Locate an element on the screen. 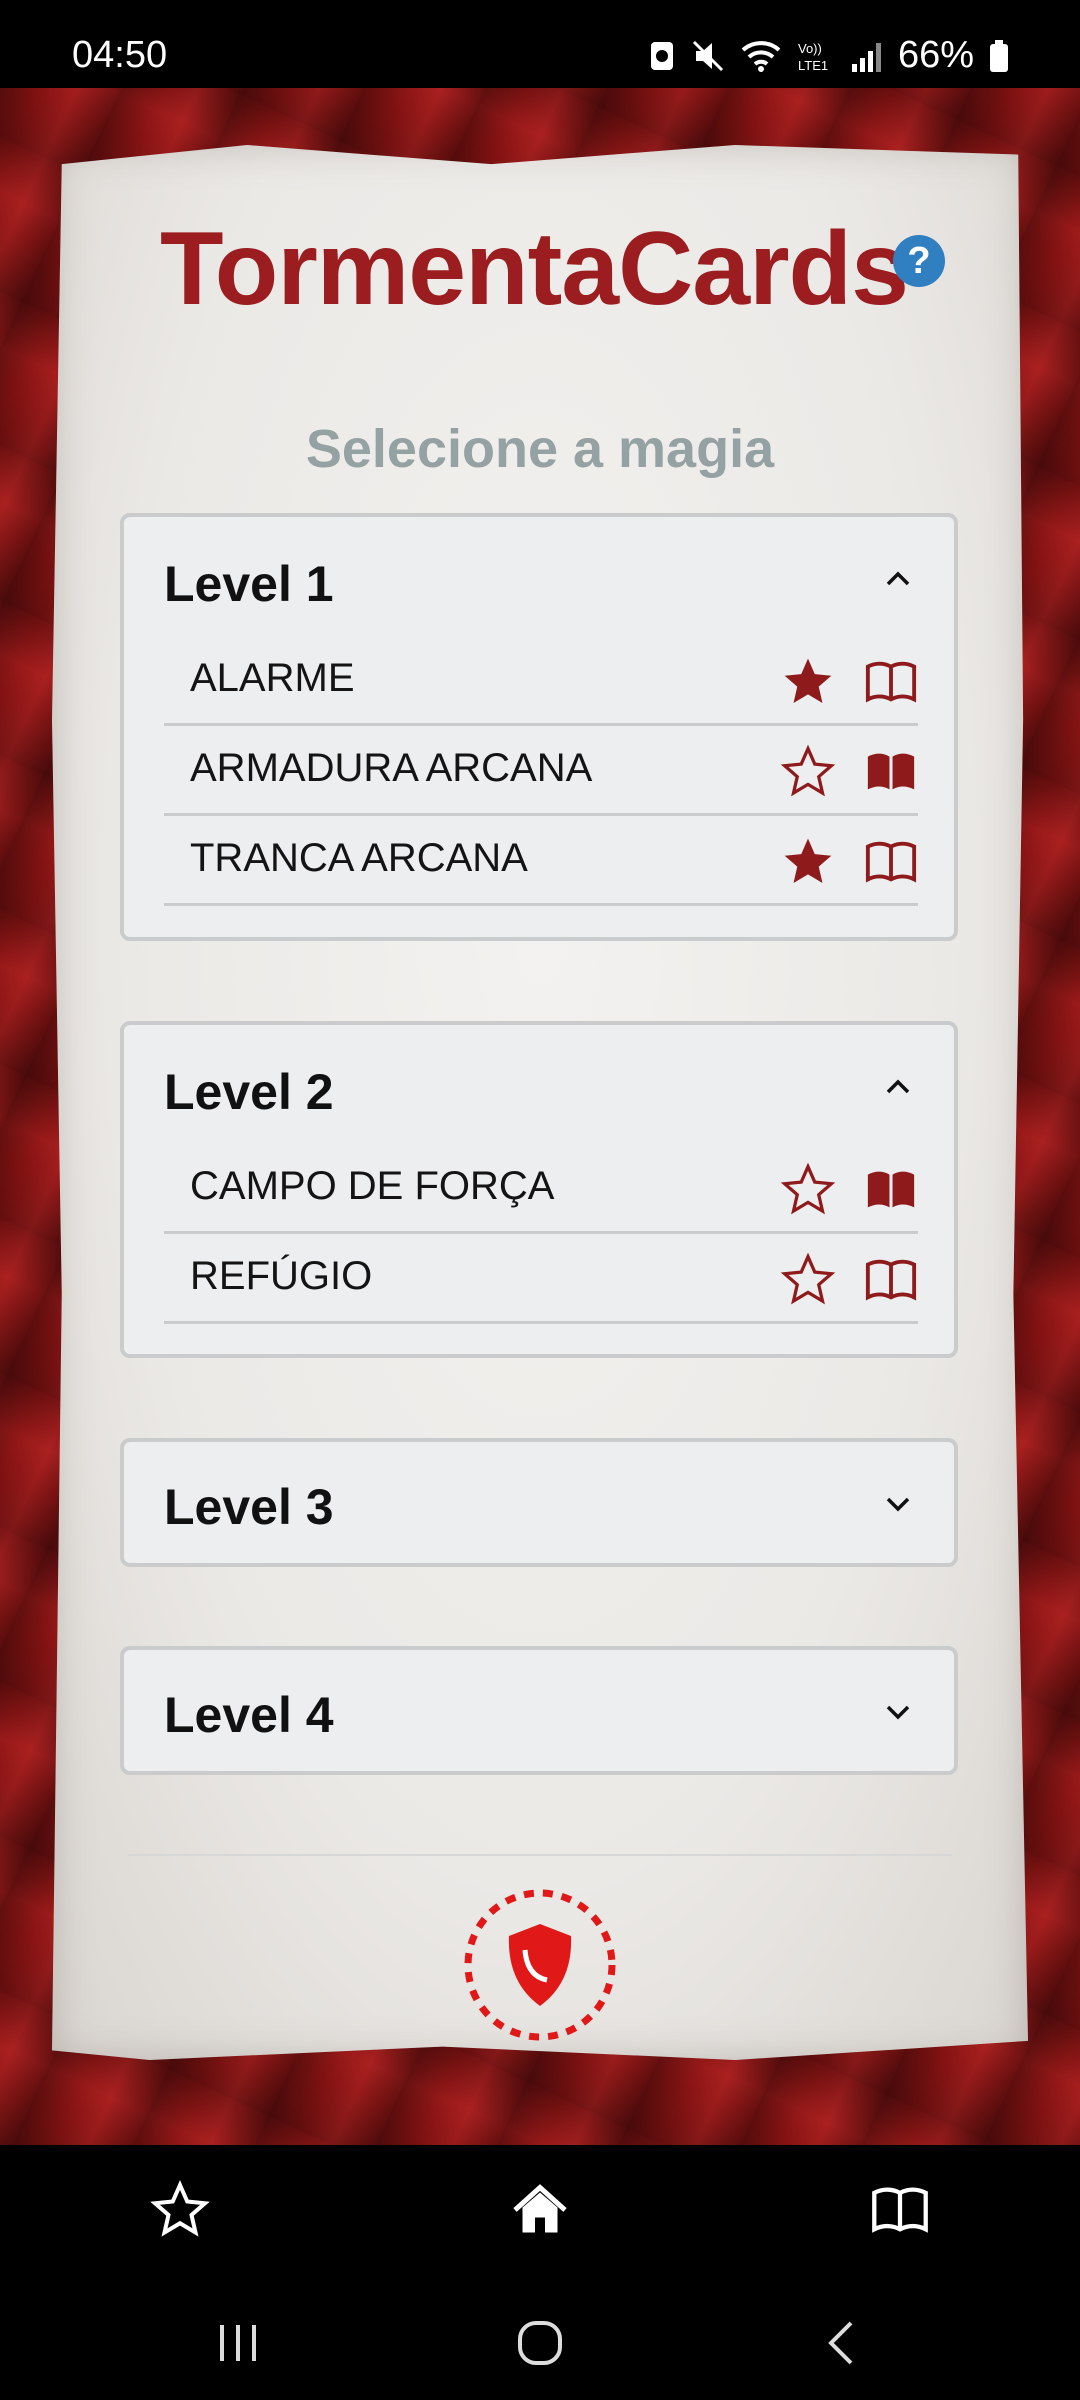 The image size is (1080, 2400). spell-name: TRANCA ARCANA is located at coordinates (359, 858).